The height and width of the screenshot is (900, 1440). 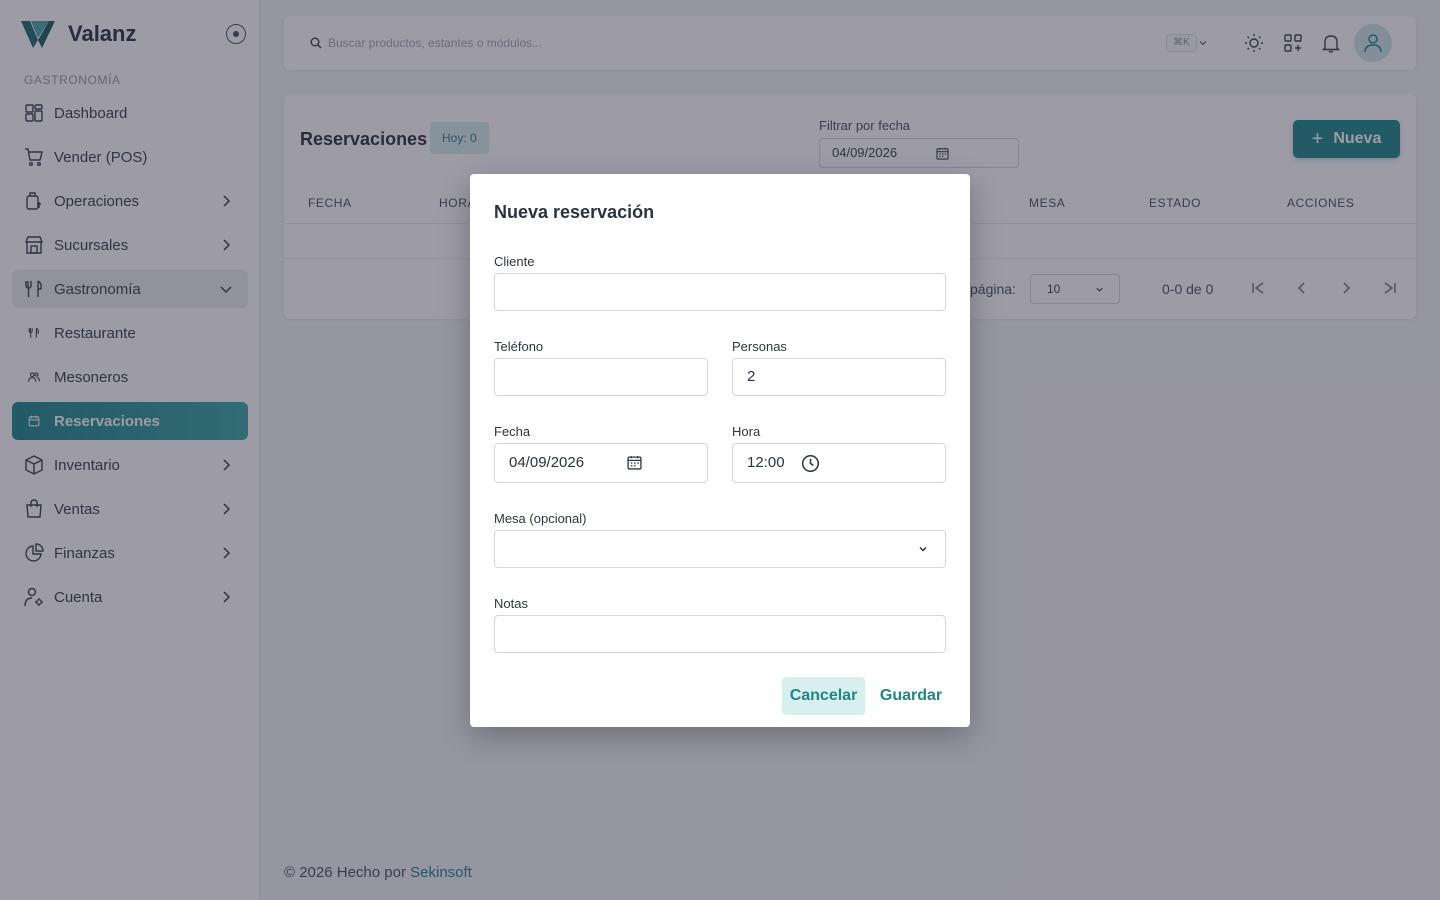 What do you see at coordinates (720, 634) in the screenshot?
I see `notas-field` at bounding box center [720, 634].